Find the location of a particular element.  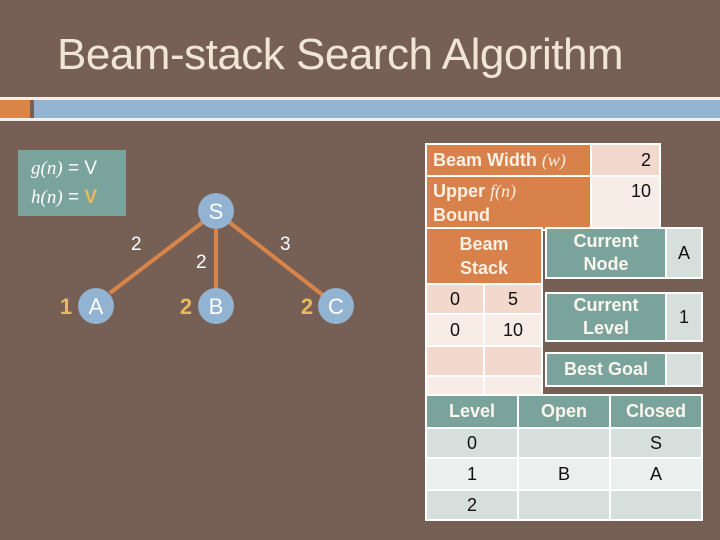

node-c-heuristic: 2 is located at coordinates (307, 306).